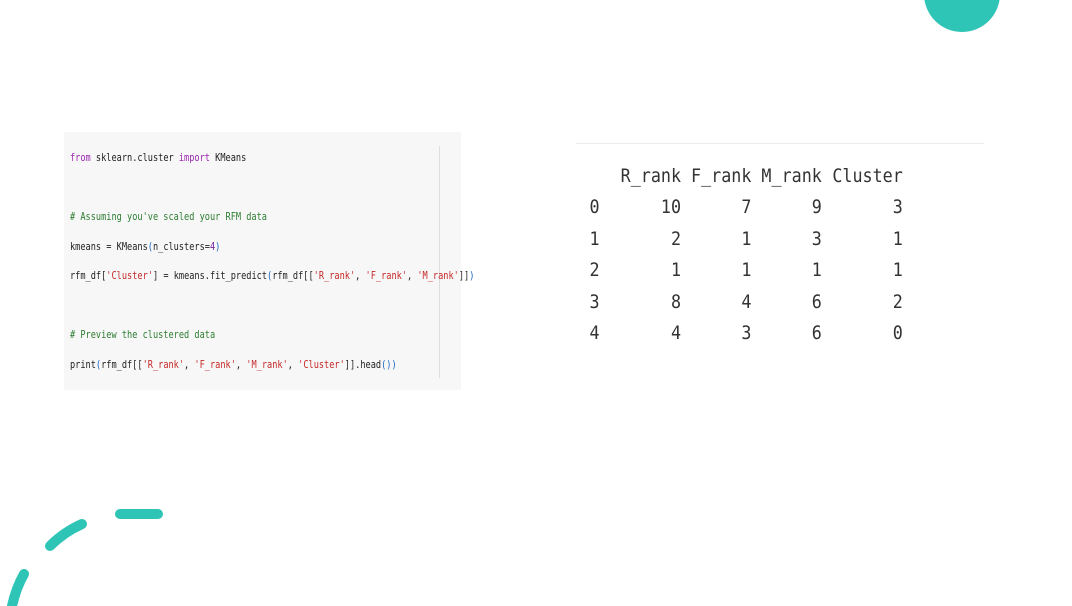 Image resolution: width=1072 pixels, height=606 pixels. I want to click on column-header-m-rank: M_rank, so click(791, 175).